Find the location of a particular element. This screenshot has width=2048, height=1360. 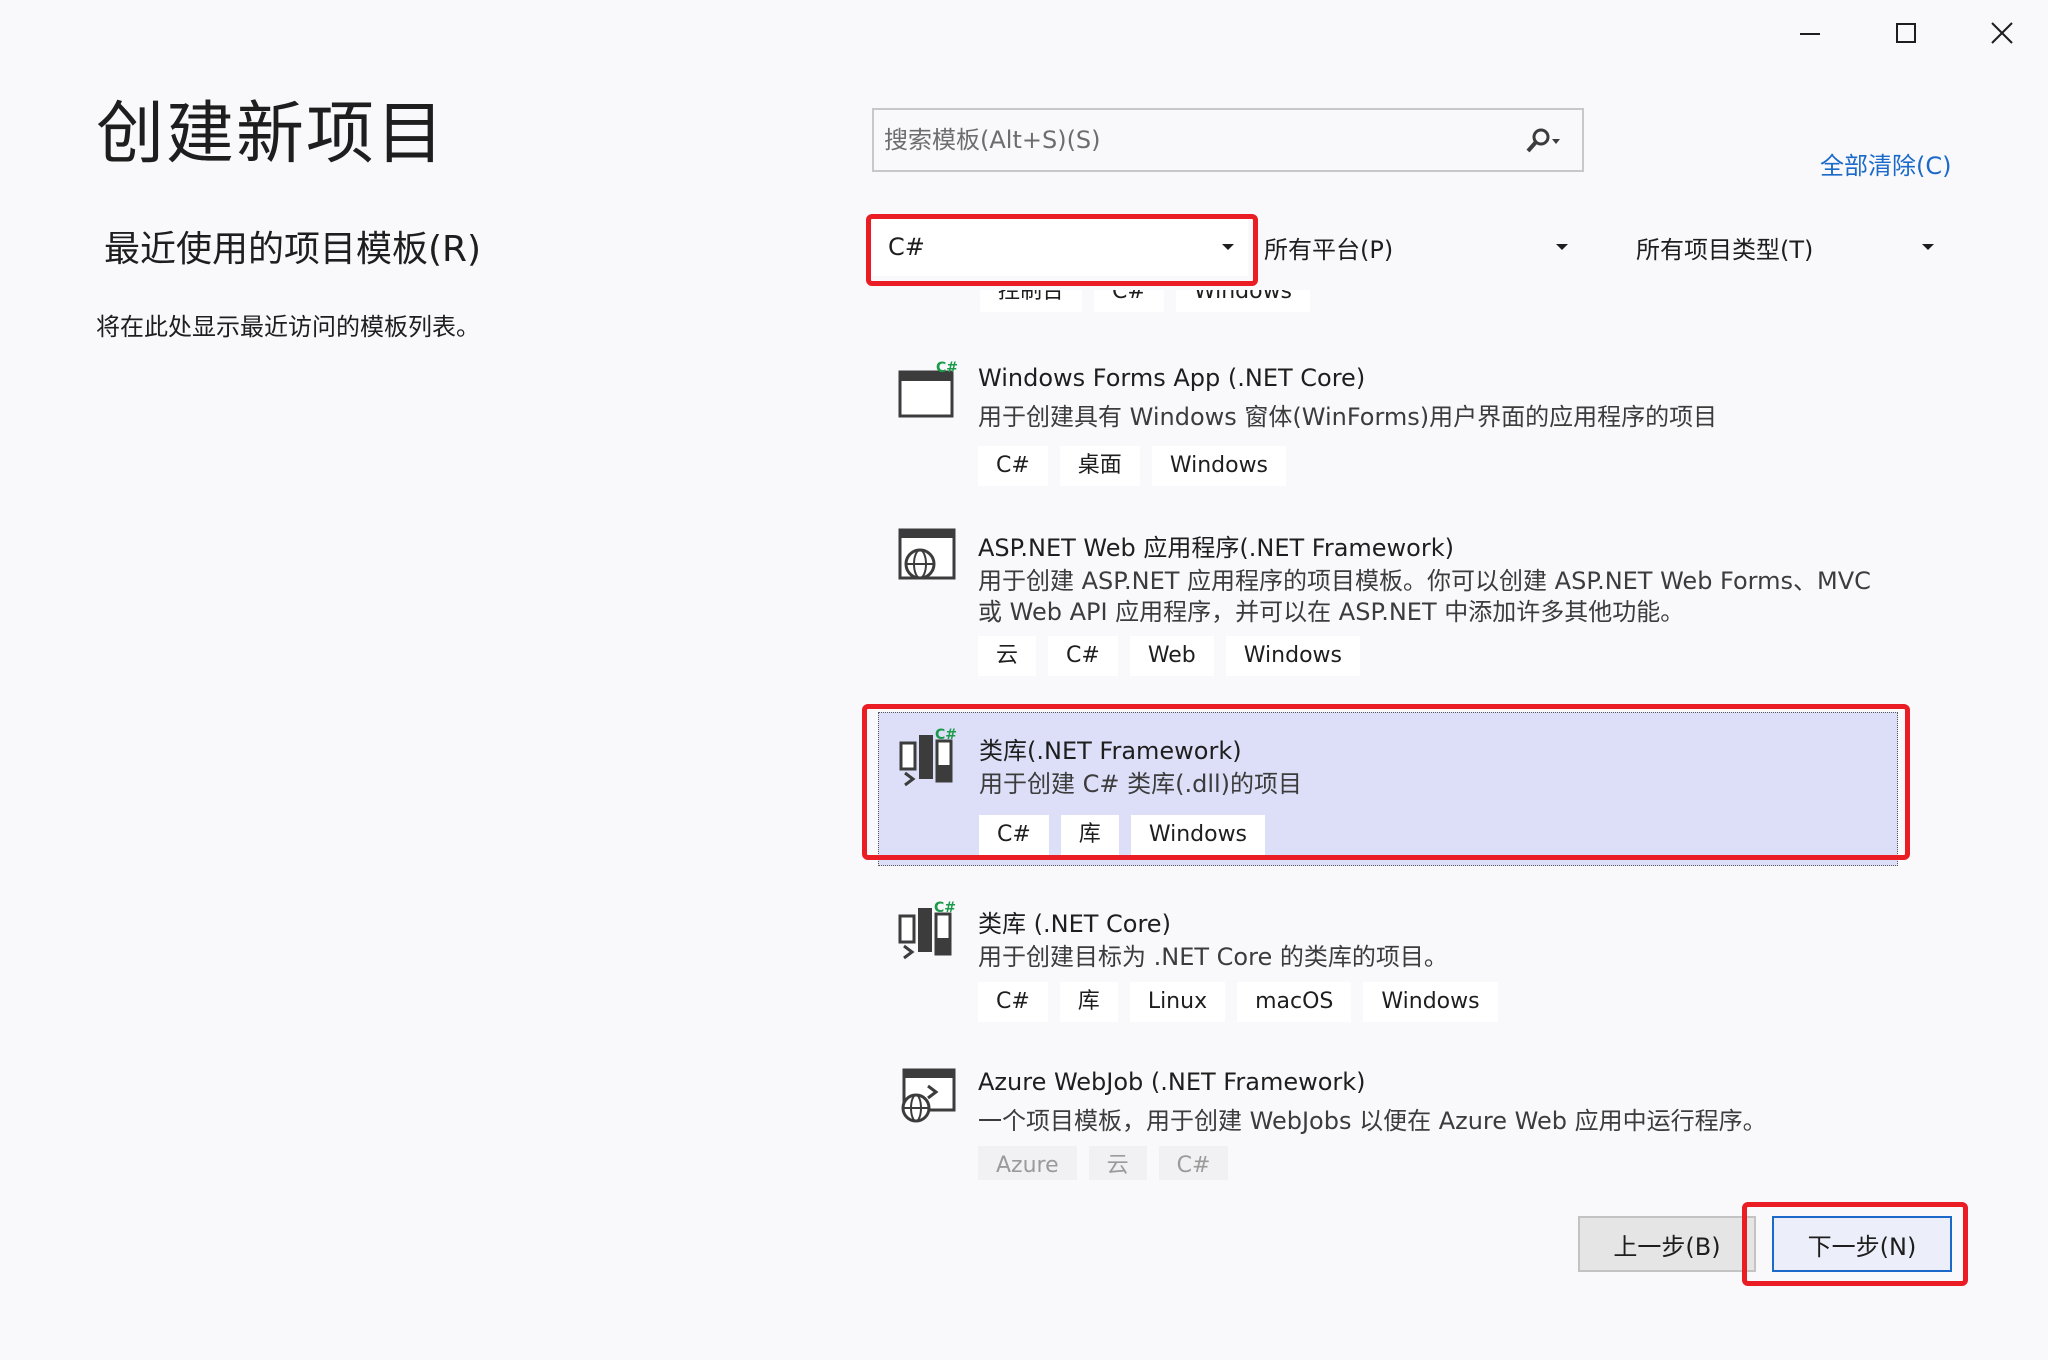

maximize-icon is located at coordinates (1906, 33).